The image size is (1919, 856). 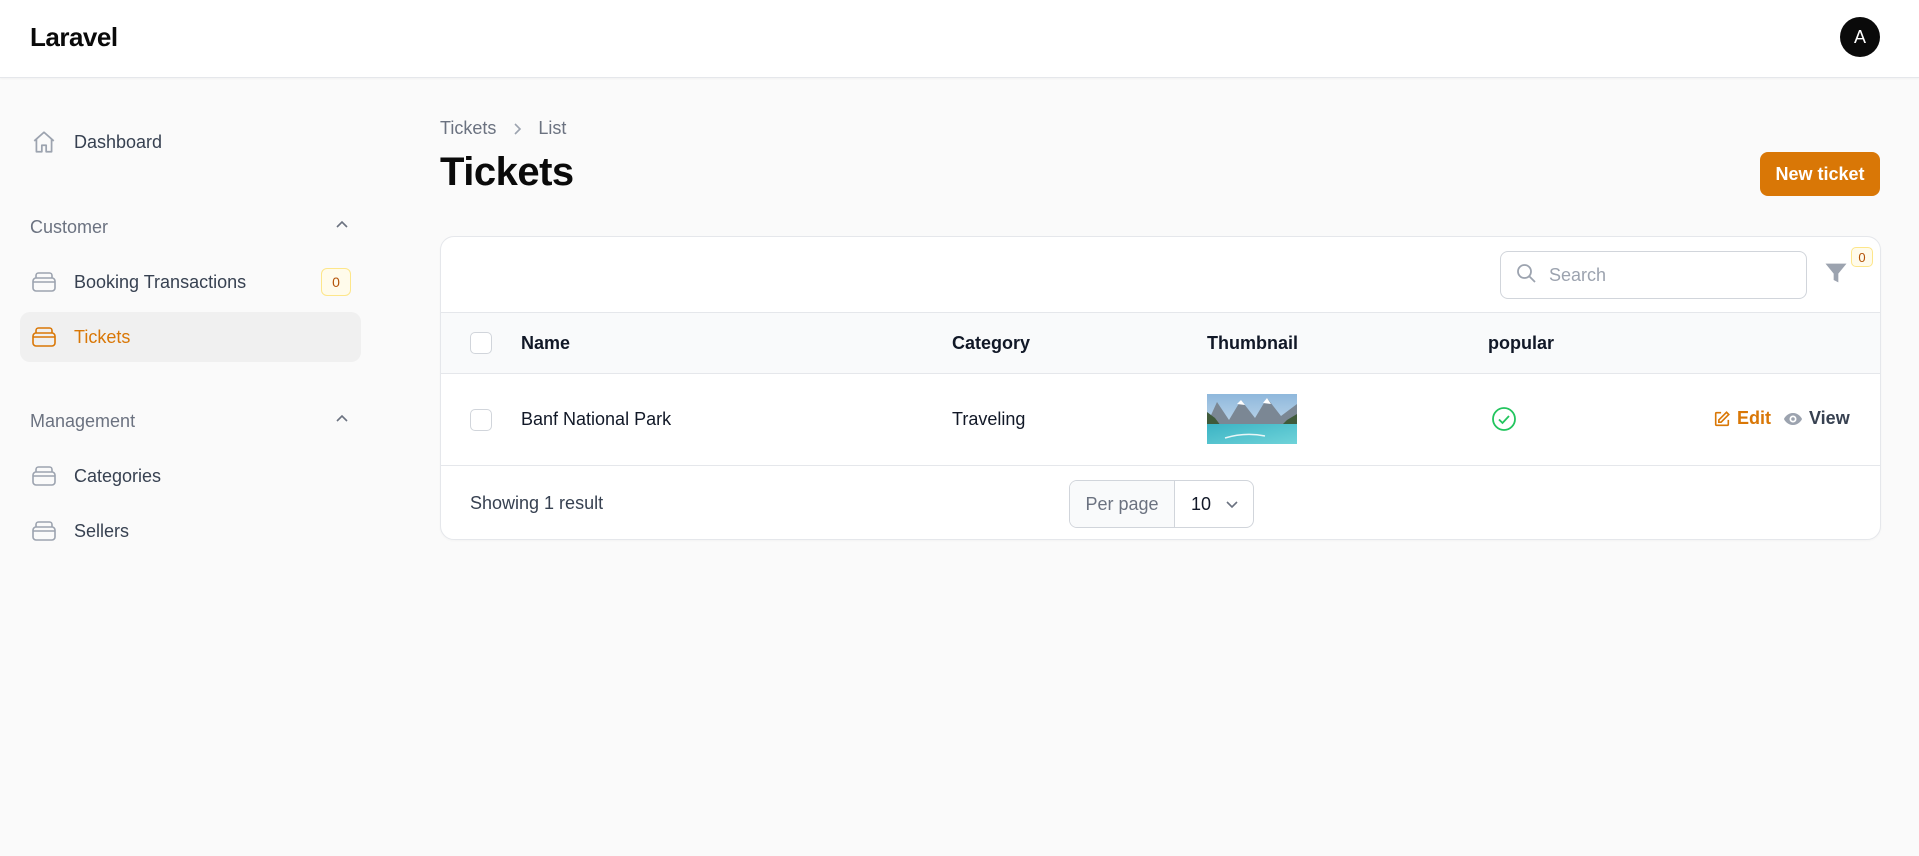 What do you see at coordinates (1504, 421) in the screenshot?
I see `popular-check-icon` at bounding box center [1504, 421].